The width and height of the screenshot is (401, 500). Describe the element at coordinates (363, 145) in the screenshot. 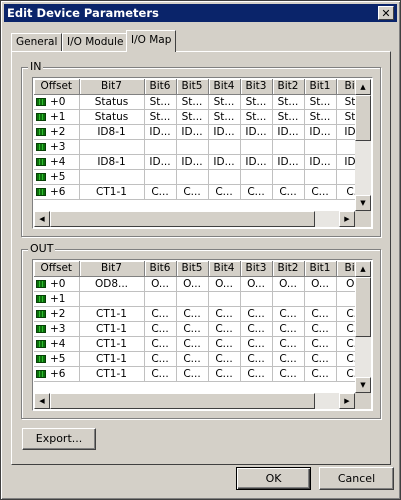

I see `in-vertical-scrollbar: ▲ ▼` at that location.